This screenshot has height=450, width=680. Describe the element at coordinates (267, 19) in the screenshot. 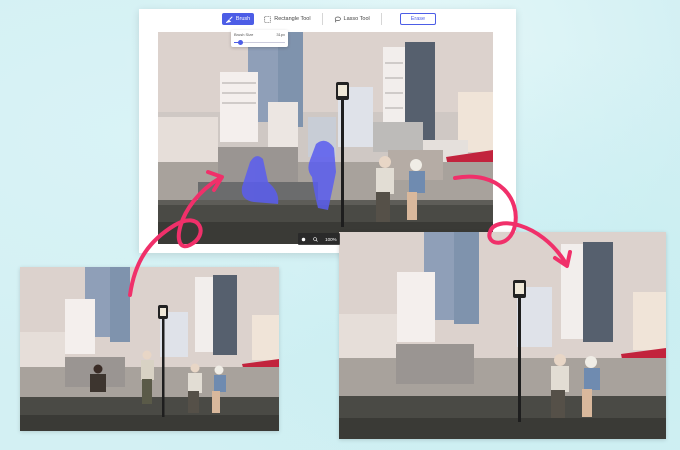

I see `rectangle-select-icon` at that location.